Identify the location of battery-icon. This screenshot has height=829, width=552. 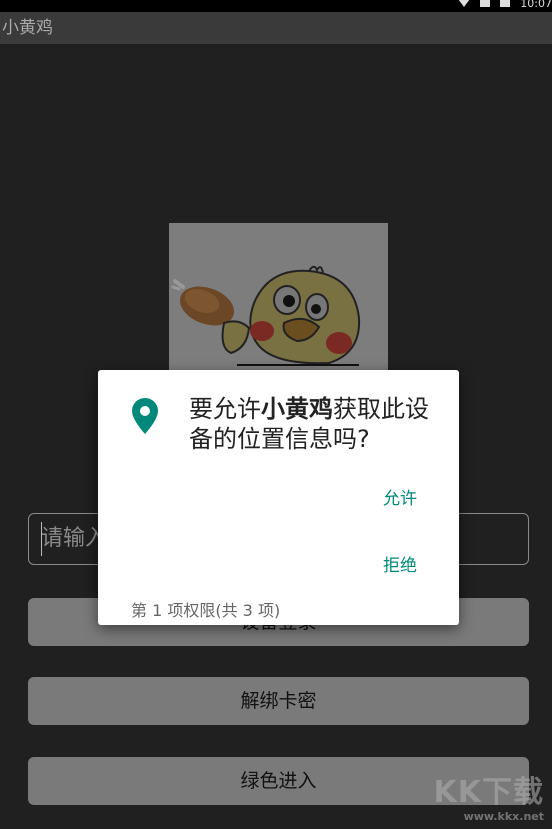
(505, 3).